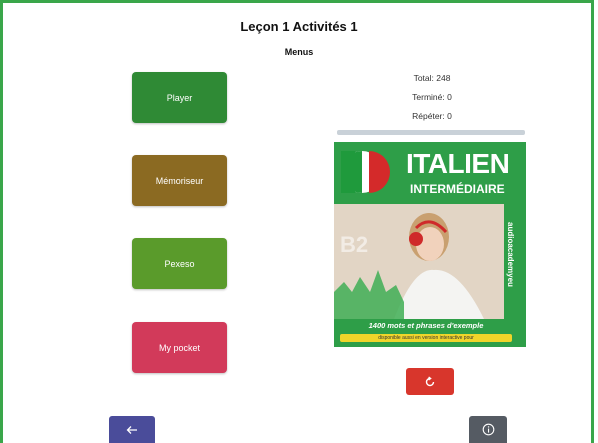 Image resolution: width=598 pixels, height=443 pixels. I want to click on cover-title: ITALIEN, so click(458, 163).